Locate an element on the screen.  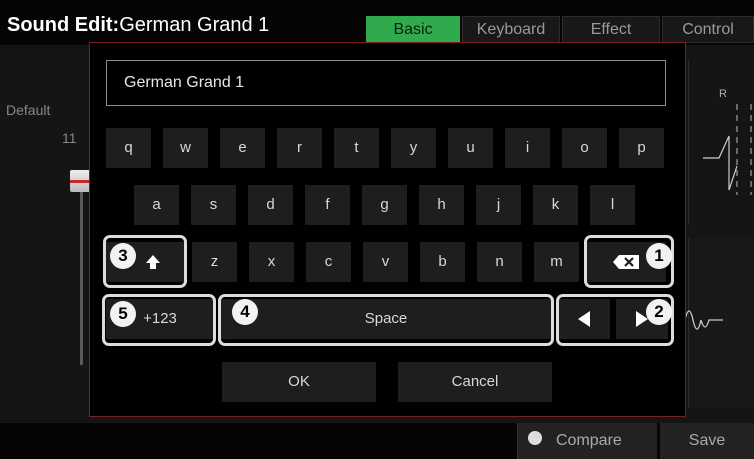
key-d: d is located at coordinates (270, 205).